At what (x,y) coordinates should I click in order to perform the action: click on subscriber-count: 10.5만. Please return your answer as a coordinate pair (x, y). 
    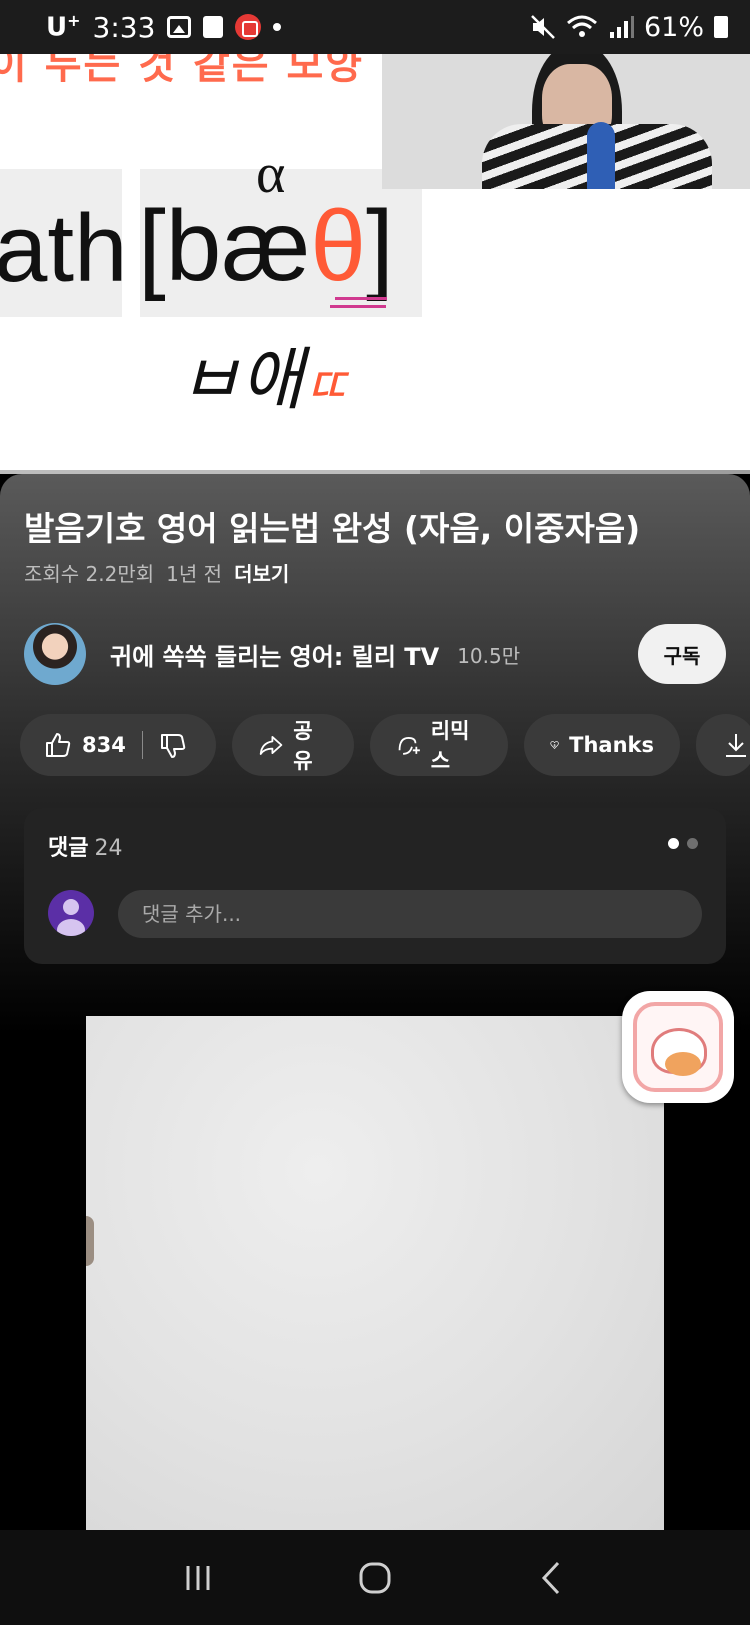
    Looking at the image, I should click on (489, 655).